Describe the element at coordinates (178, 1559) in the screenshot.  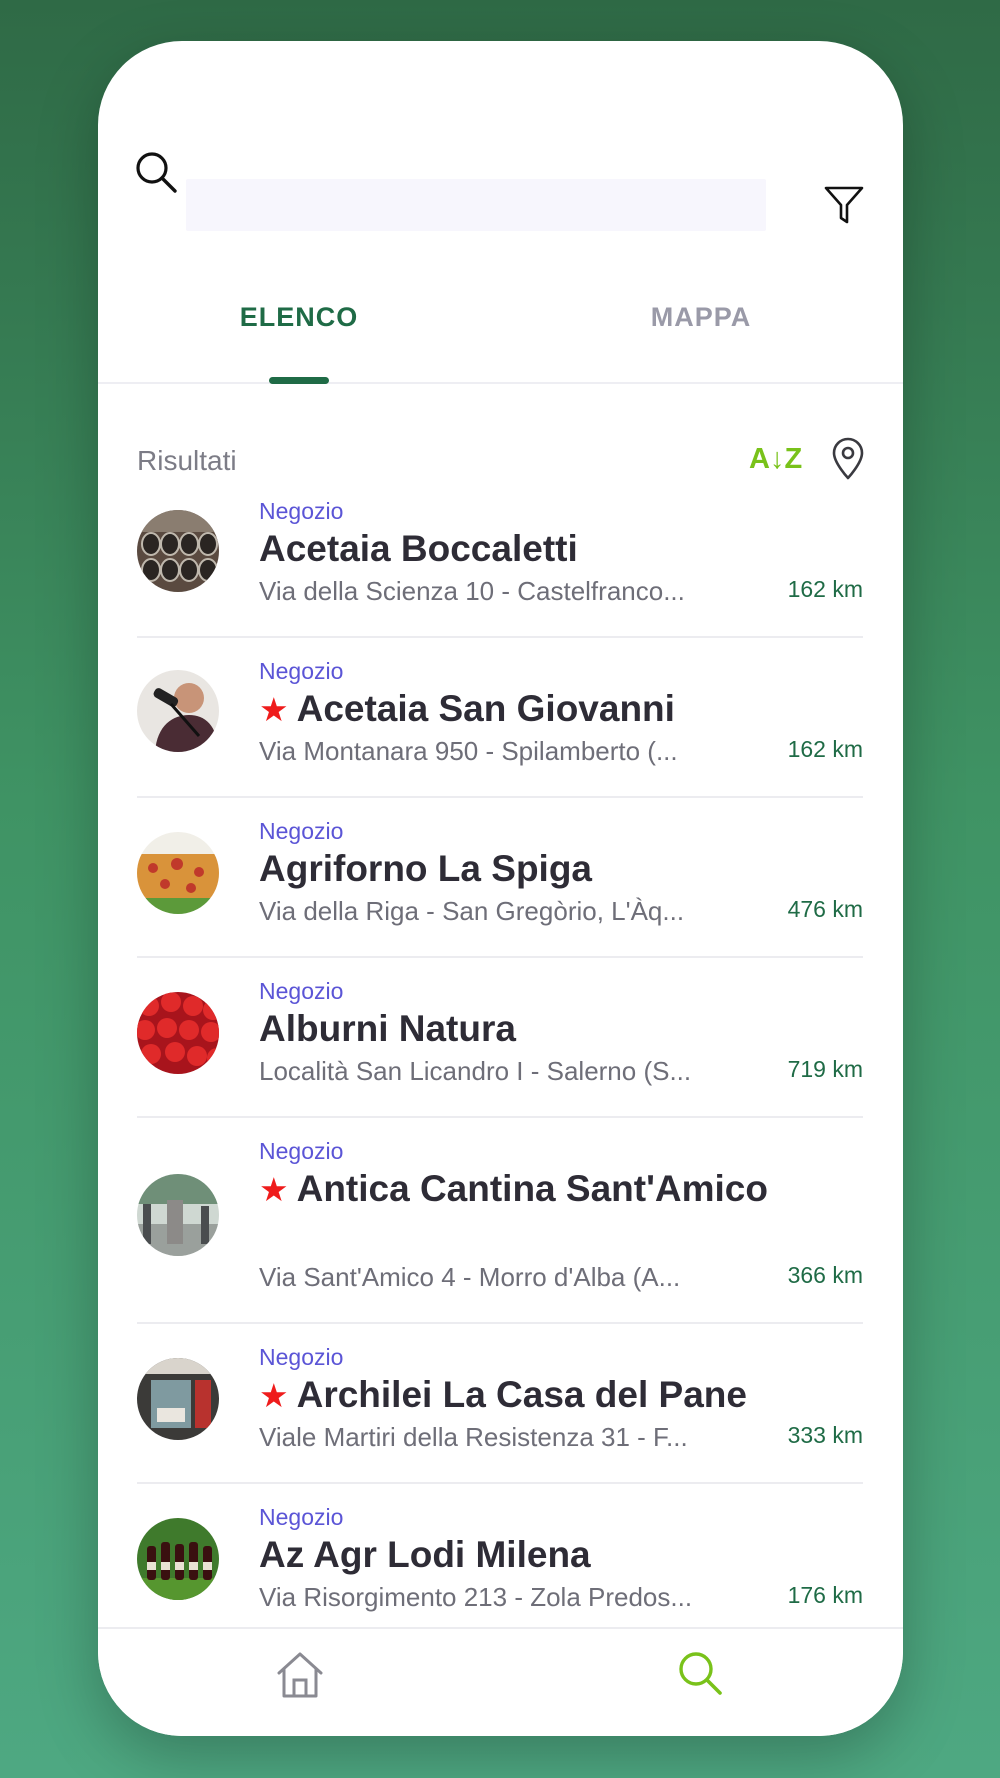
I see `bottles-thumbnail` at that location.